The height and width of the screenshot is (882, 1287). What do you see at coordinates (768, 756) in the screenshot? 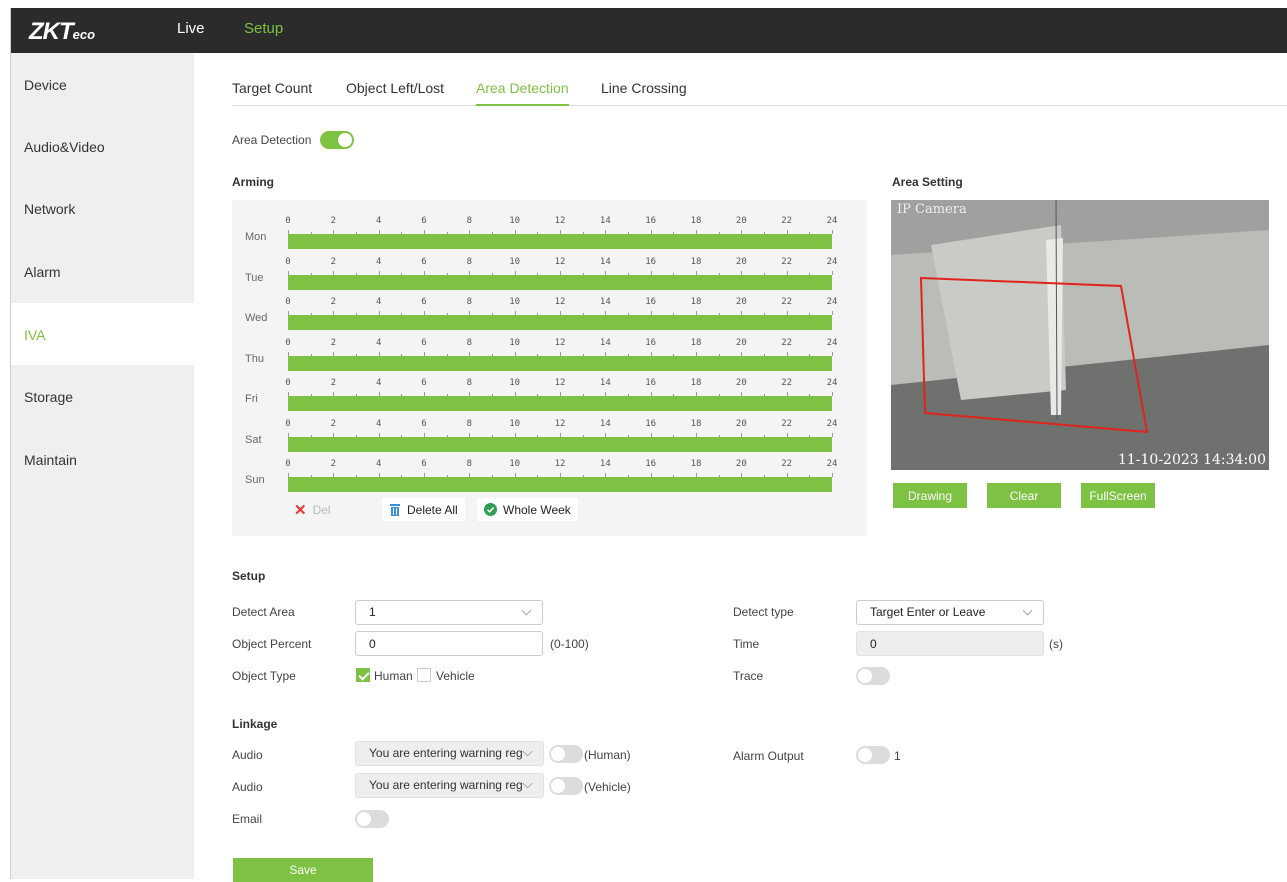
I see `alarm-output-label: Alarm Output` at bounding box center [768, 756].